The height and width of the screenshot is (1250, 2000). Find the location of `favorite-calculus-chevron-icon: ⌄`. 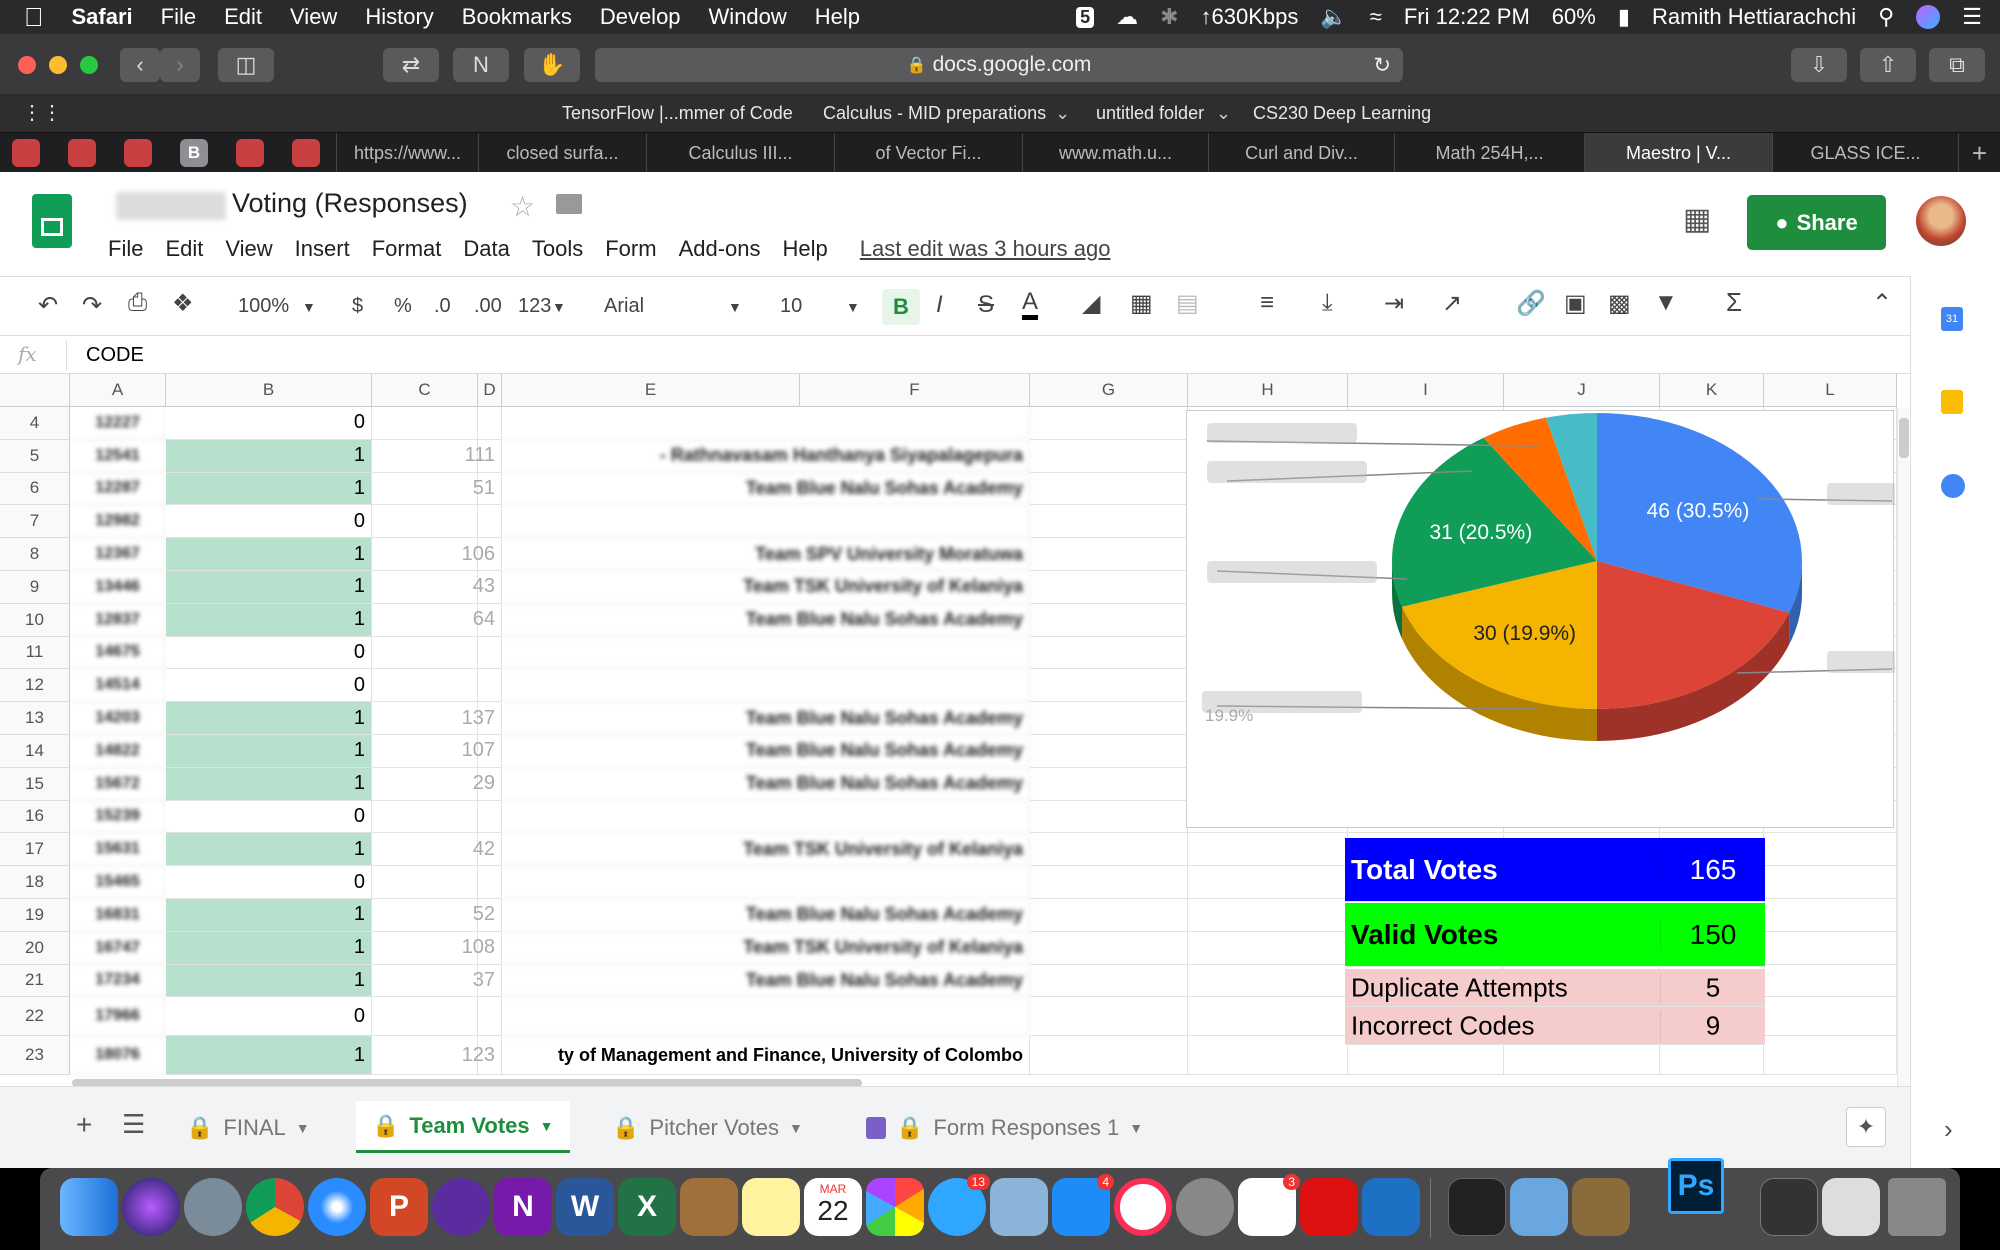

favorite-calculus-chevron-icon: ⌄ is located at coordinates (1062, 113).